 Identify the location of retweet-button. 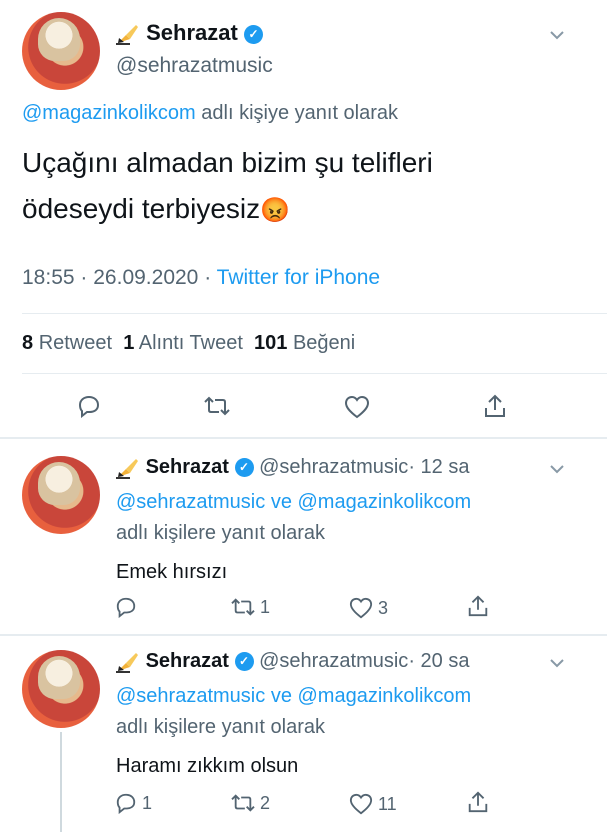
(217, 406).